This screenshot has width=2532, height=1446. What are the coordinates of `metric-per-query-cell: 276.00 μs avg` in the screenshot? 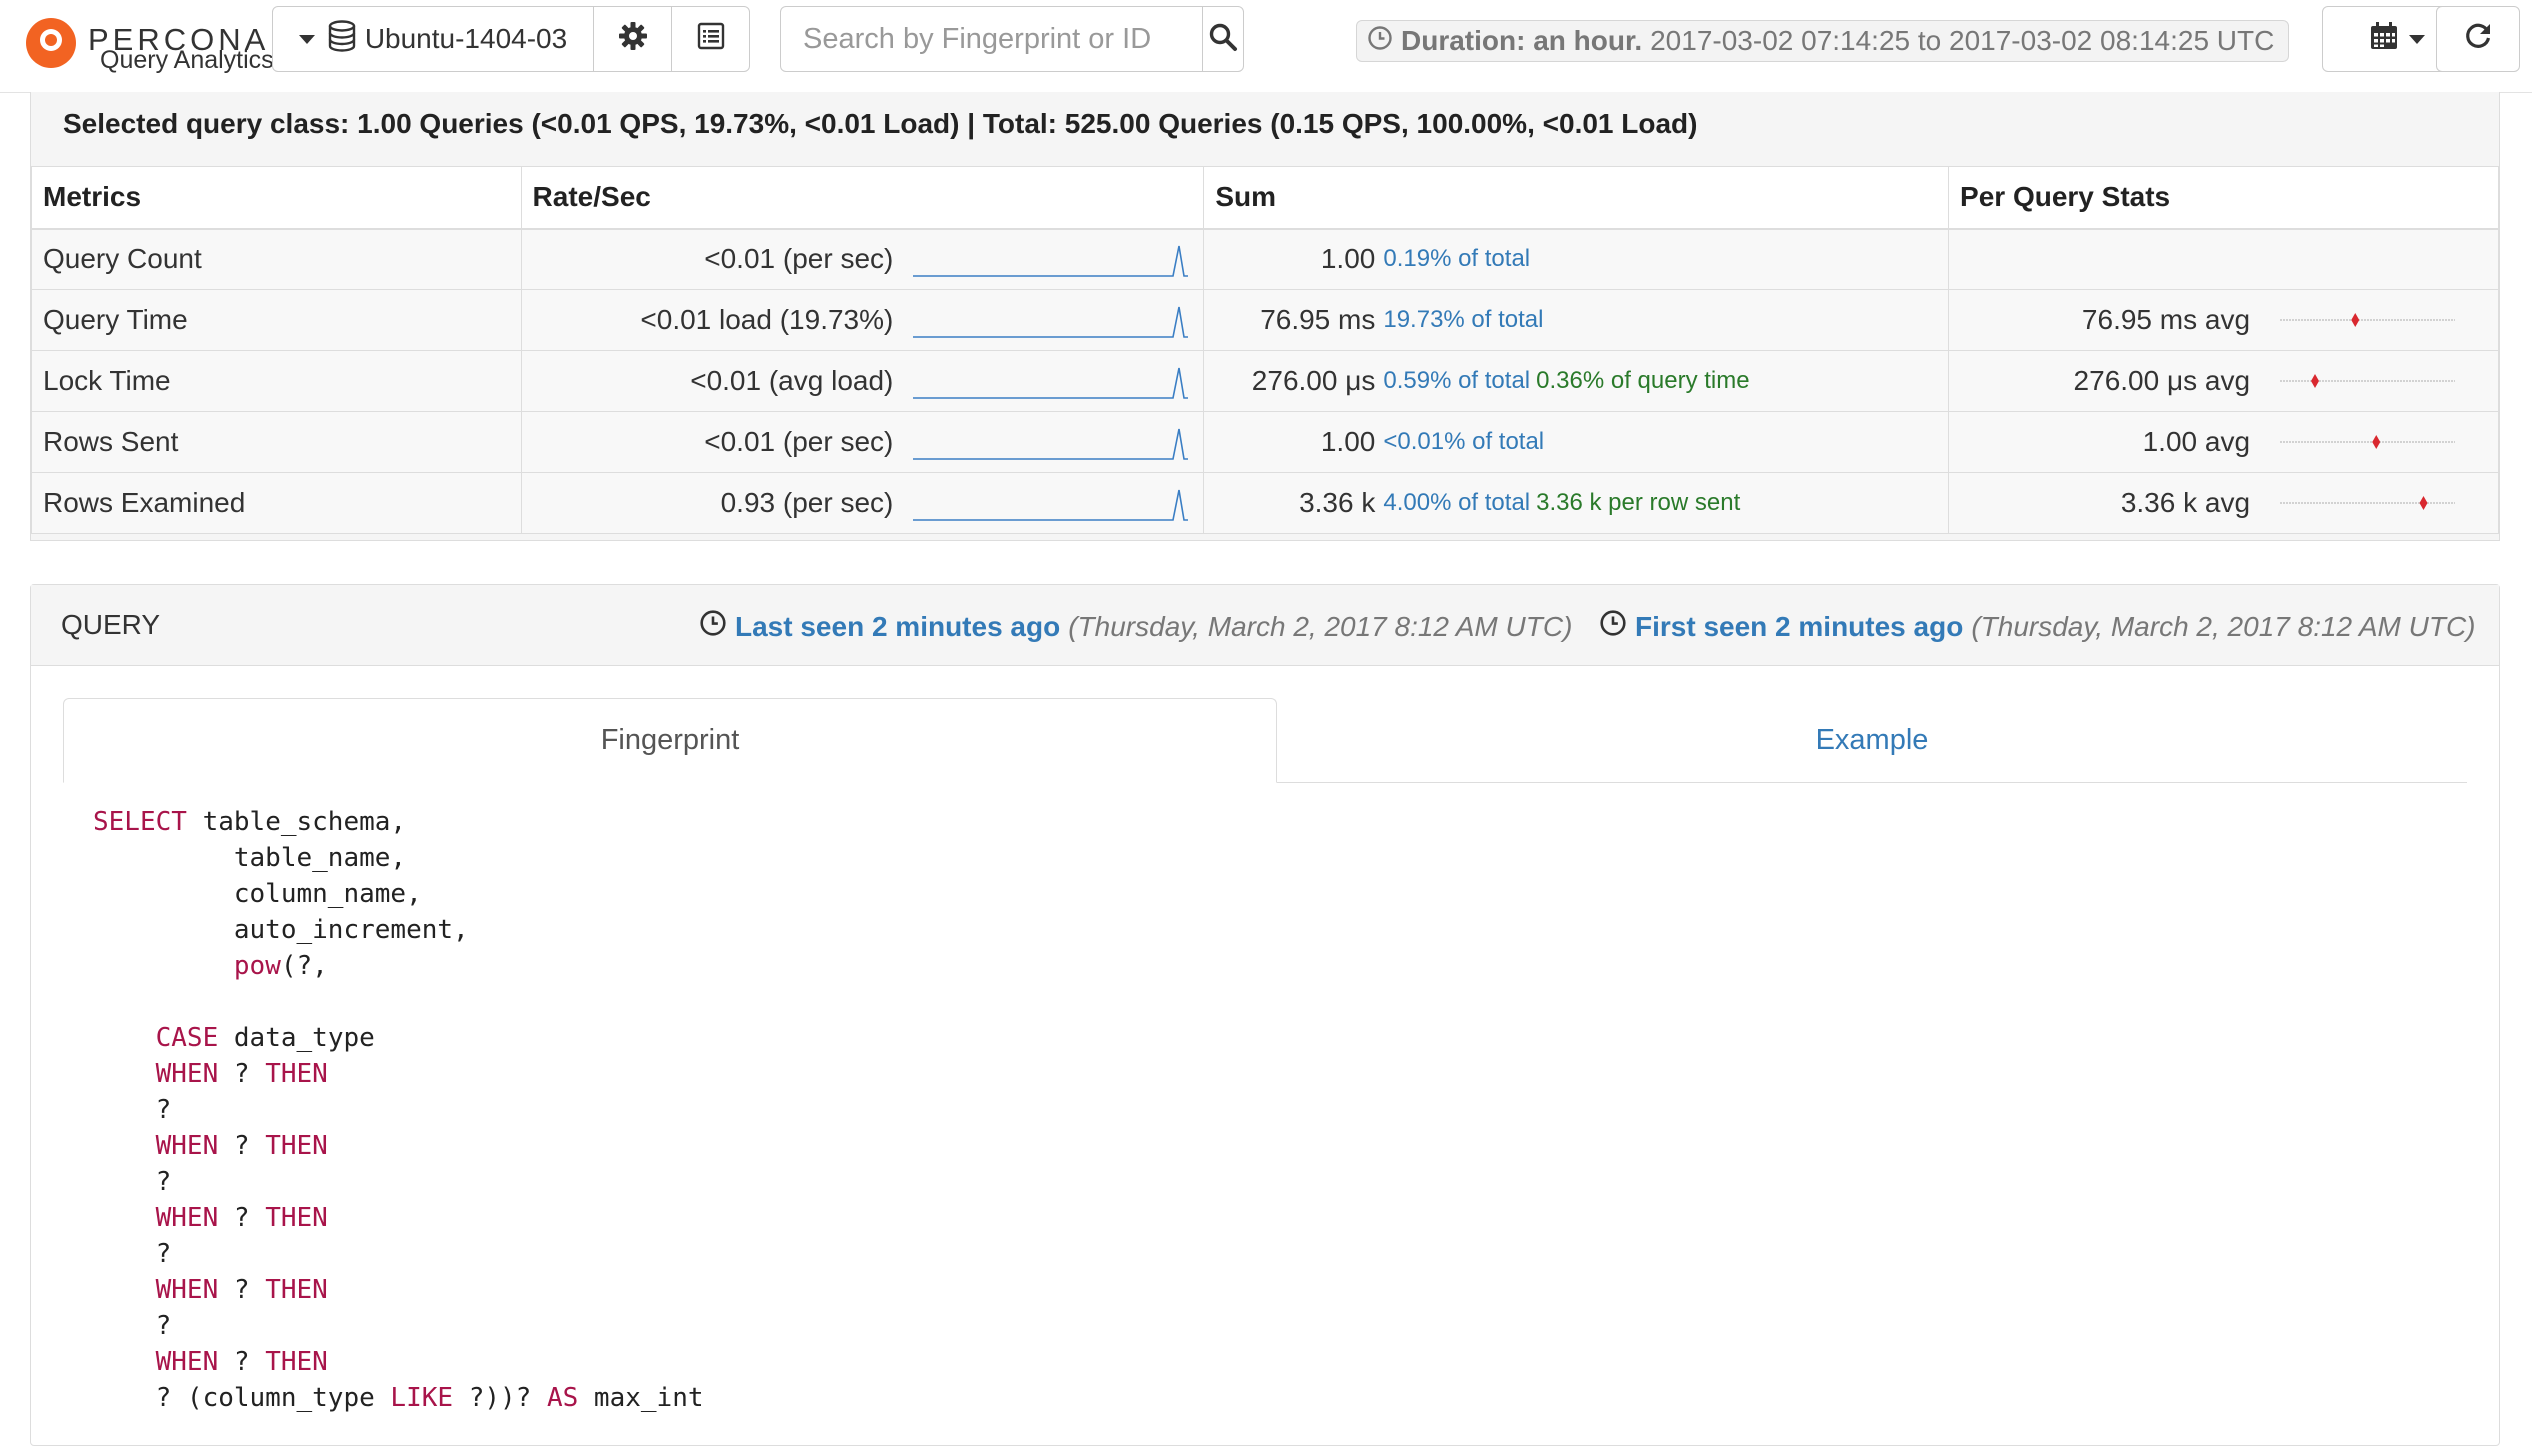 It's located at (2223, 381).